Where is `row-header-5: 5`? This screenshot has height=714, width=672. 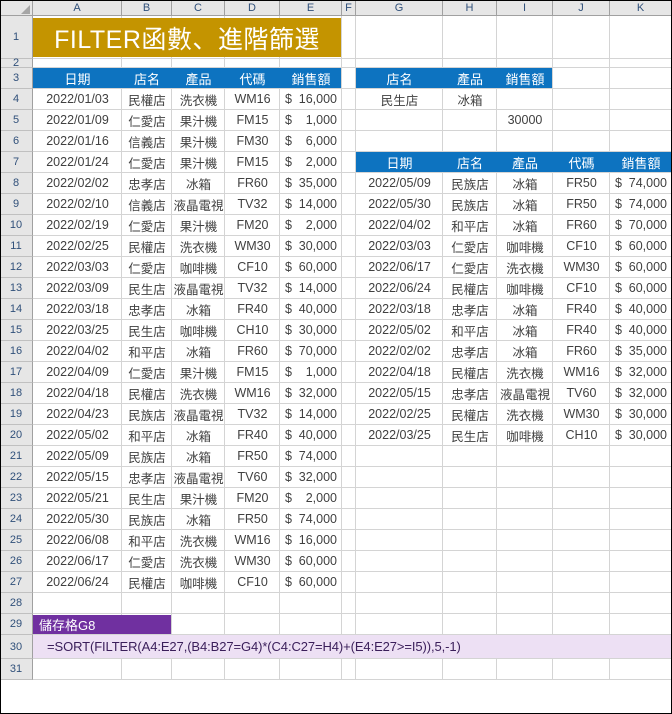
row-header-5: 5 is located at coordinates (16, 120).